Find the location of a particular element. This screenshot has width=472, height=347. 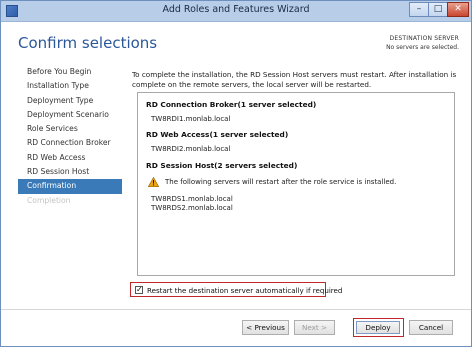

deploy-button-highlight: Deploy is located at coordinates (378, 327).